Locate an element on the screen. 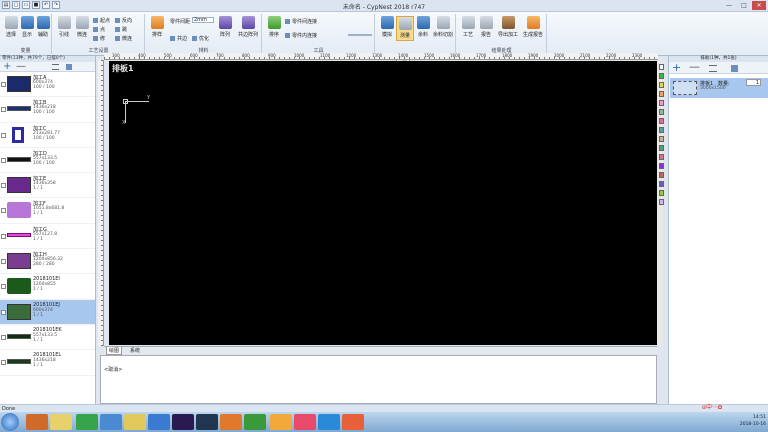  command-output: <取消> is located at coordinates (378, 379).